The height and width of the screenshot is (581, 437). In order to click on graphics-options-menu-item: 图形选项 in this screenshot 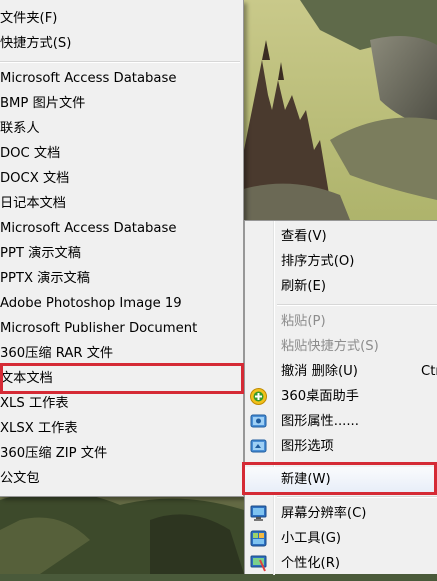, I will do `click(341, 446)`.